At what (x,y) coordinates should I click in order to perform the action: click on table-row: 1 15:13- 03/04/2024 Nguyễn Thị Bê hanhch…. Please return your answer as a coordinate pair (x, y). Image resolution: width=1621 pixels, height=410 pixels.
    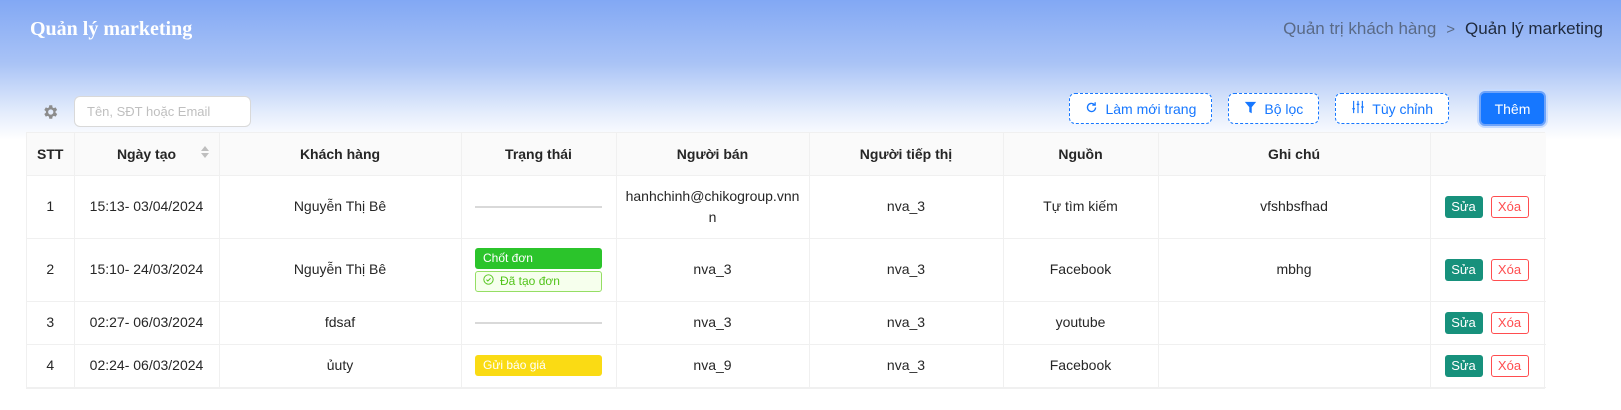
    Looking at the image, I should click on (786, 207).